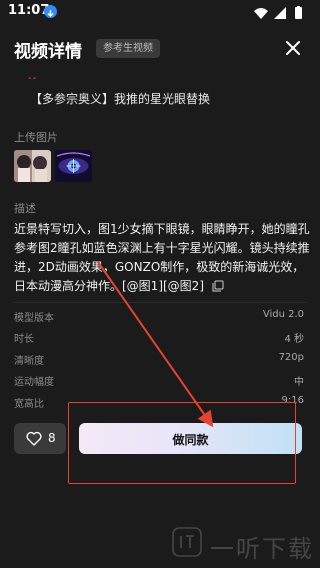 Image resolution: width=320 pixels, height=568 pixels. I want to click on meta-label-aspect: 宽高比, so click(29, 404).